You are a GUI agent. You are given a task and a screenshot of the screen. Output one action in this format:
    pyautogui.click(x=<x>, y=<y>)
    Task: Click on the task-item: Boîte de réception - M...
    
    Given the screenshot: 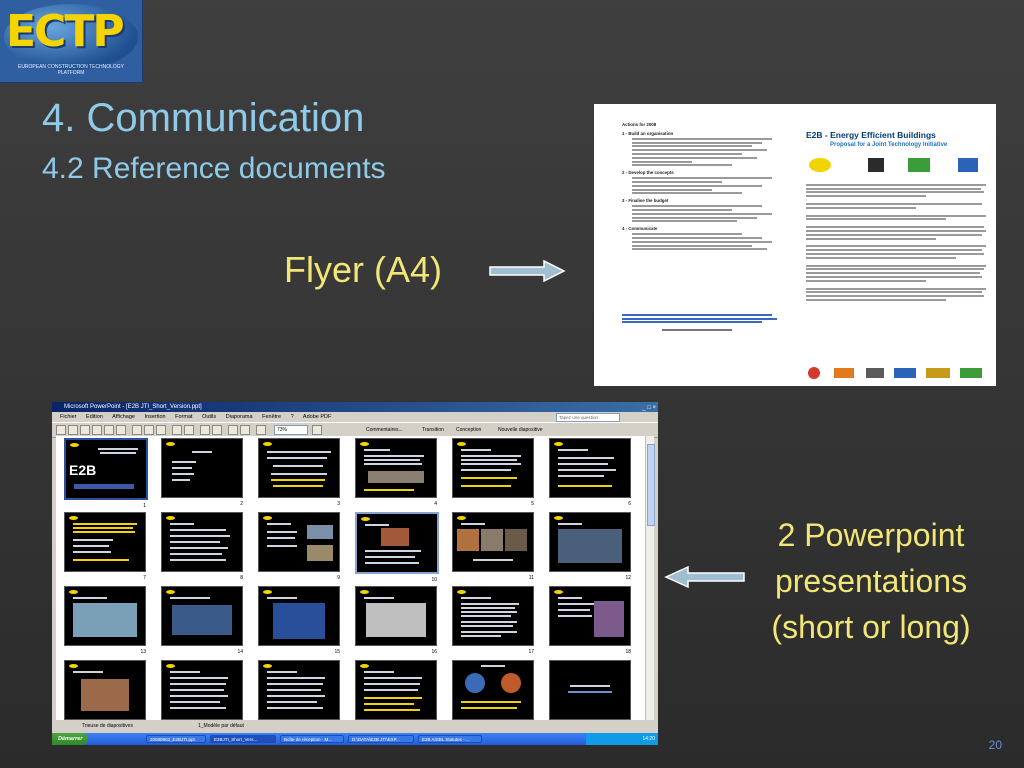 What is the action you would take?
    pyautogui.click(x=312, y=739)
    